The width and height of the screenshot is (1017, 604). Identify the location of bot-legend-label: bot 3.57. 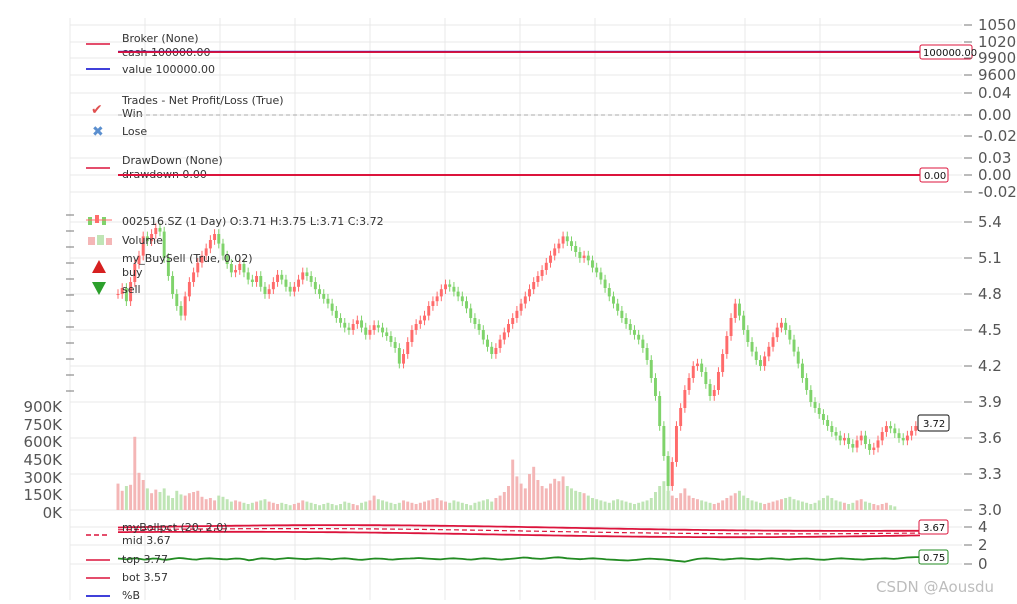
(145, 577).